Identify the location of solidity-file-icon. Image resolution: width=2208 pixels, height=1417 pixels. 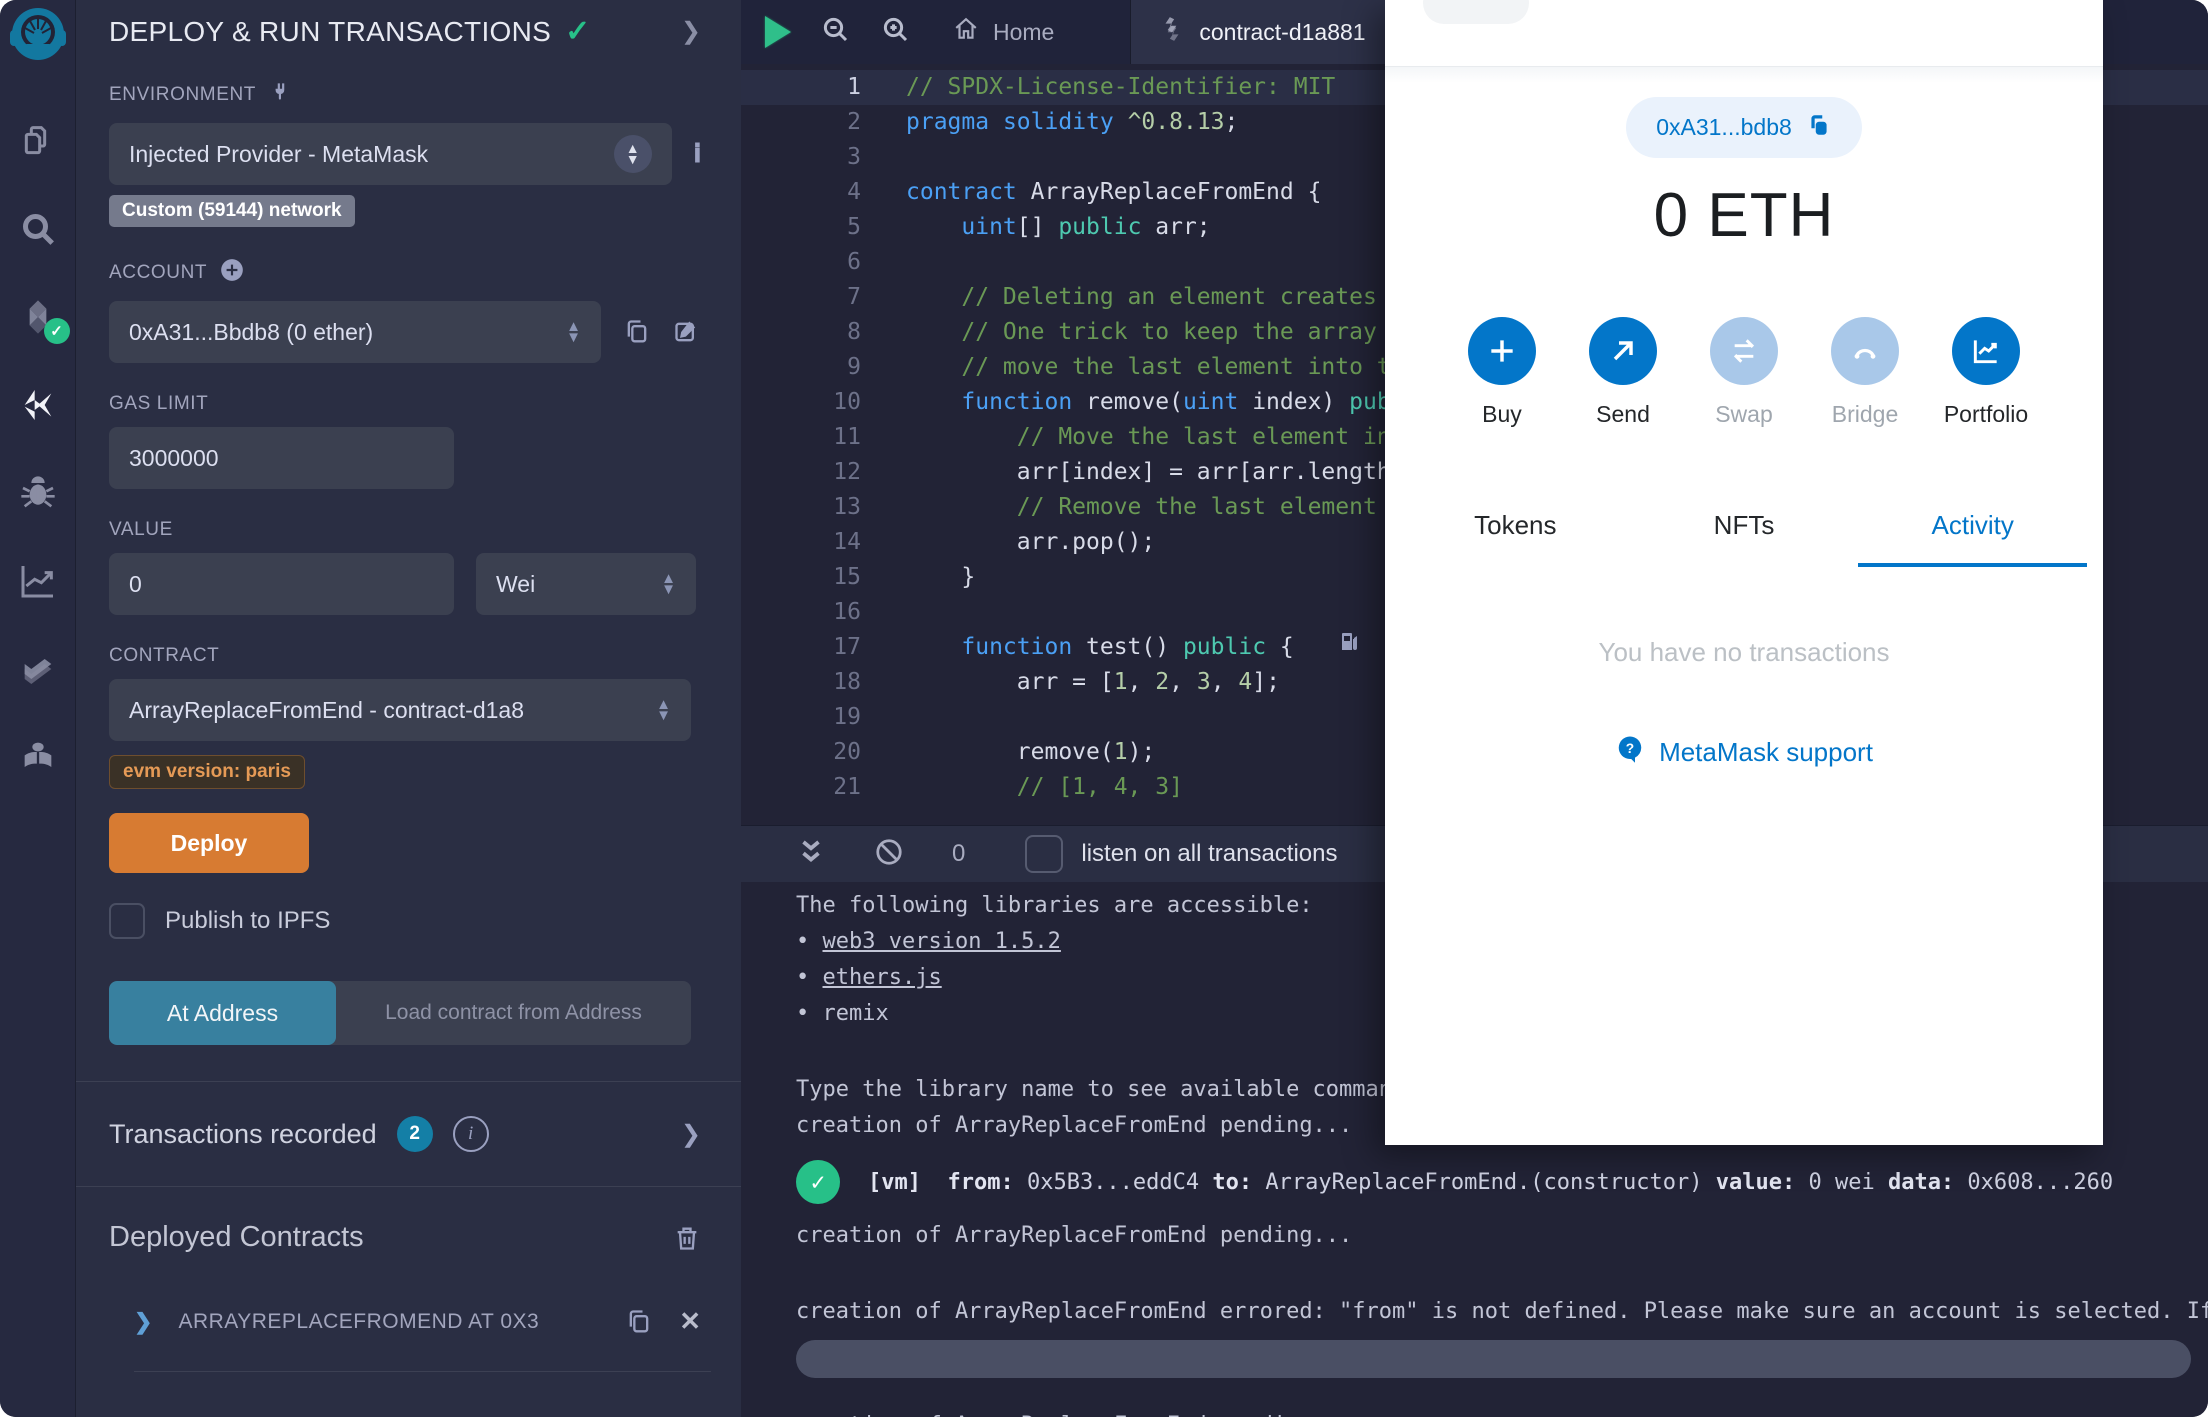
(1172, 32).